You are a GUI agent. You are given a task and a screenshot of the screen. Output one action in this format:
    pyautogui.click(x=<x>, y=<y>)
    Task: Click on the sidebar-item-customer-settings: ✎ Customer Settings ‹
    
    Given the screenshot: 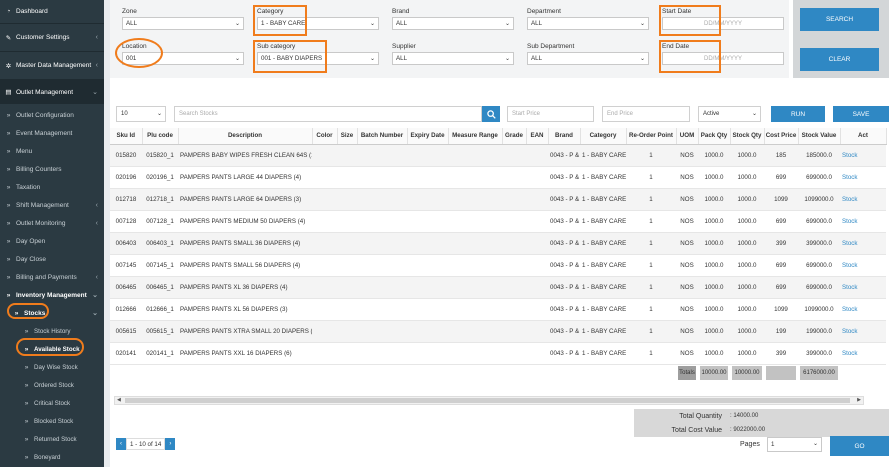 What is the action you would take?
    pyautogui.click(x=52, y=38)
    